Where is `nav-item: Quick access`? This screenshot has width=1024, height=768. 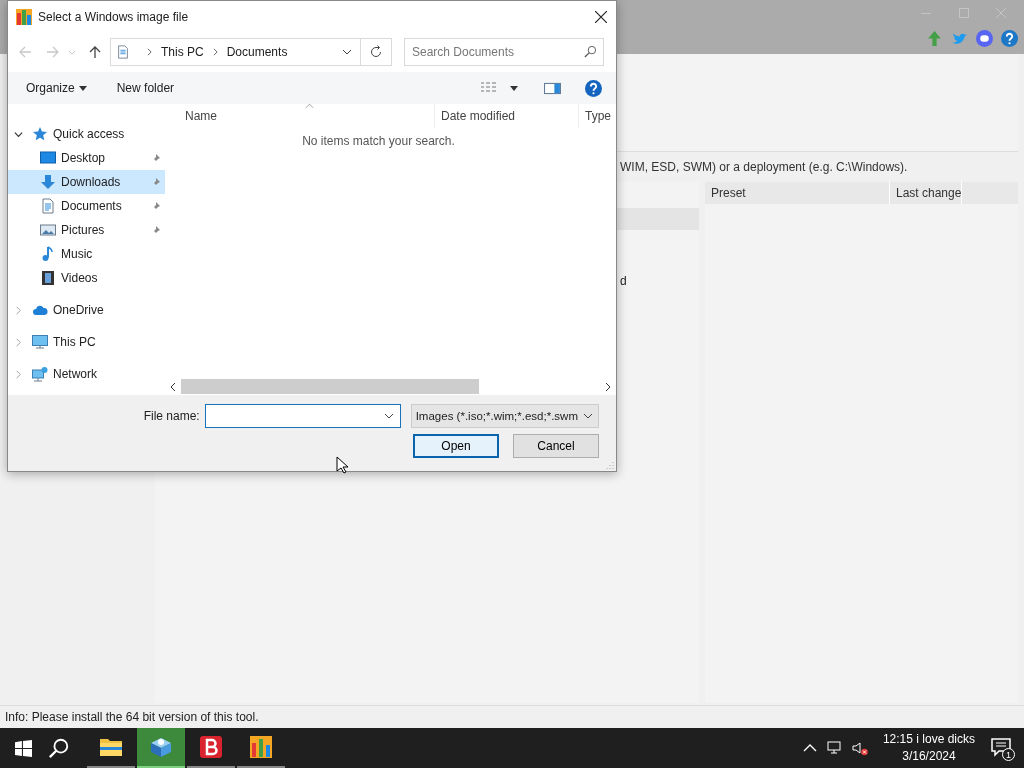
nav-item: Quick access is located at coordinates (86, 134).